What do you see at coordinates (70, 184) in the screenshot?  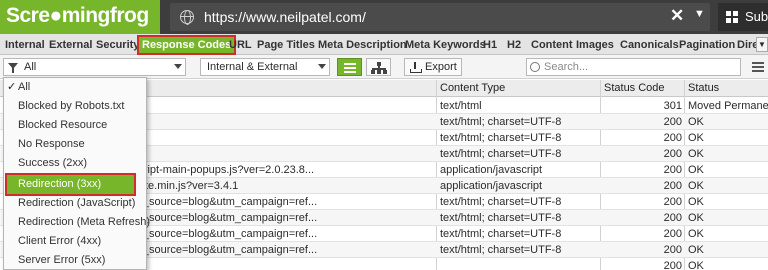 I see `menu-item-redirection-3xx: Redirection (3xx)` at bounding box center [70, 184].